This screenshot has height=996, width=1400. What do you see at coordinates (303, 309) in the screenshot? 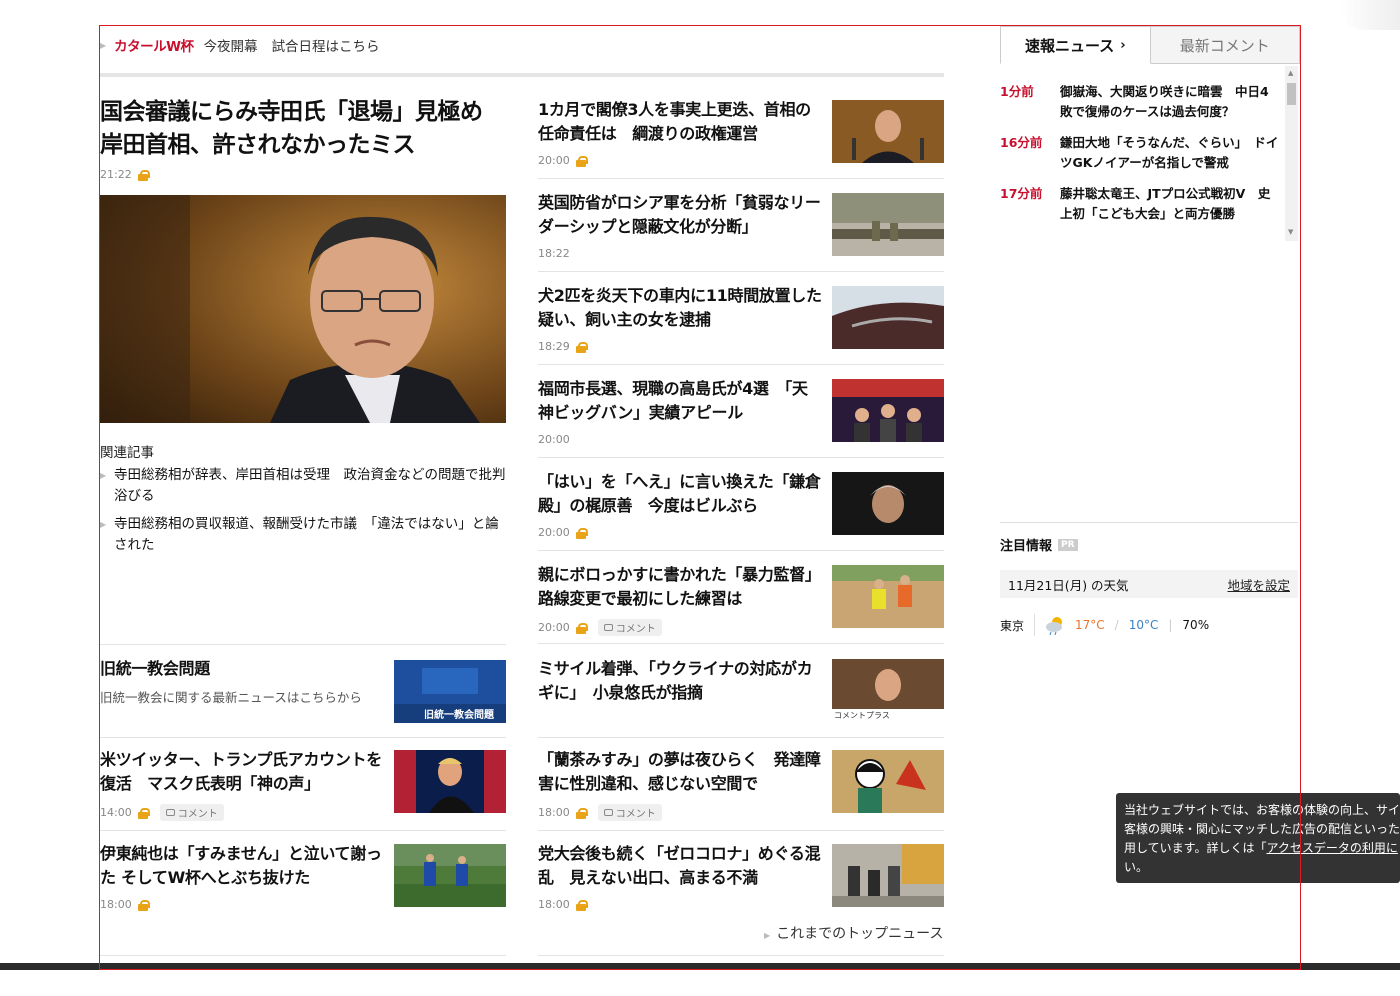
I see `lead-photo` at bounding box center [303, 309].